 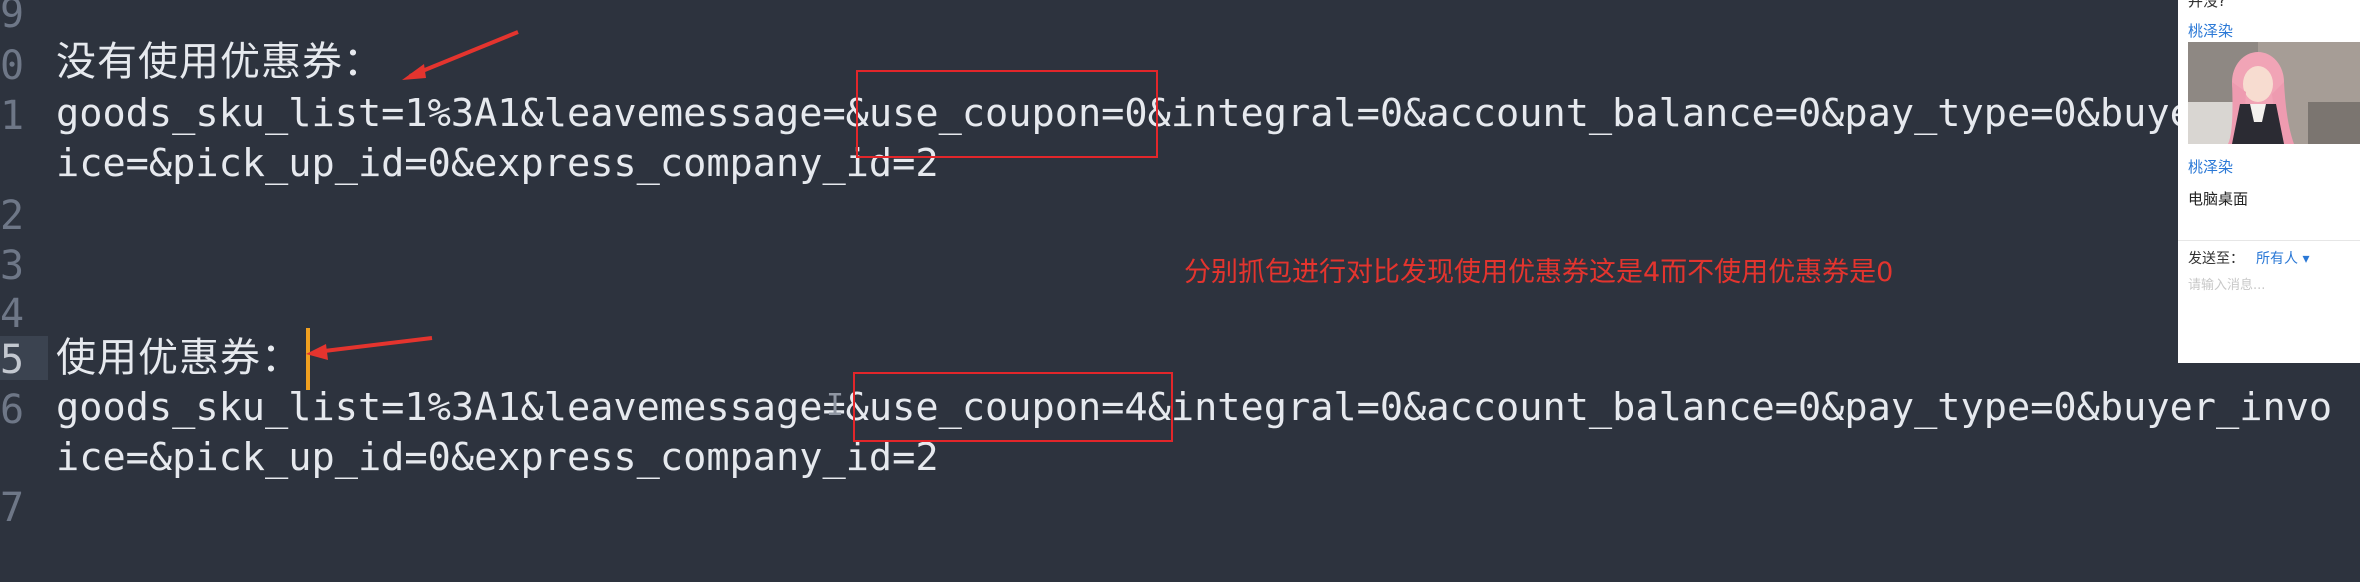 I want to click on line-number: 2, so click(x=12, y=216).